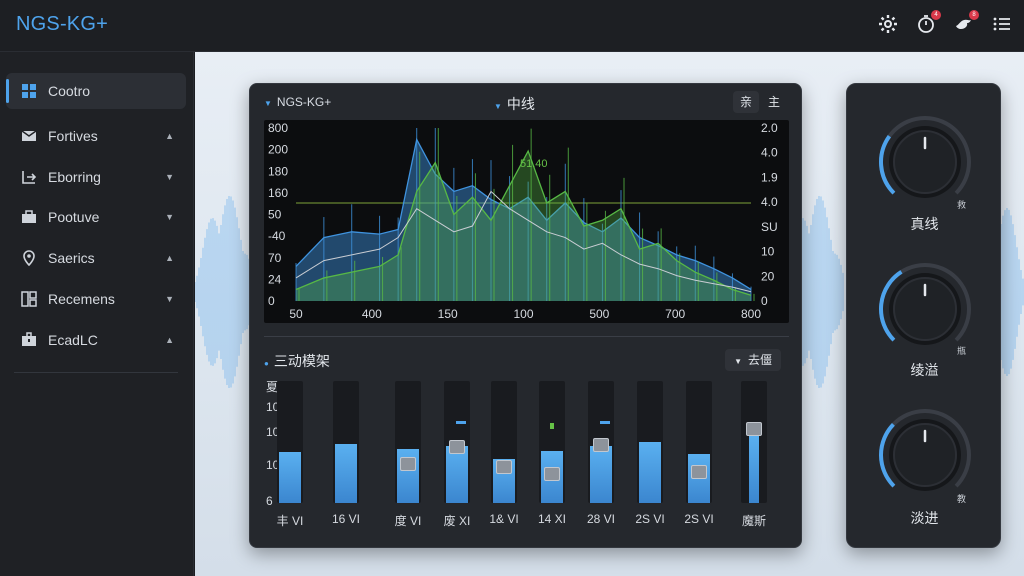 The height and width of the screenshot is (576, 1024). What do you see at coordinates (924, 370) in the screenshot?
I see `knob-label: 绫溢` at bounding box center [924, 370].